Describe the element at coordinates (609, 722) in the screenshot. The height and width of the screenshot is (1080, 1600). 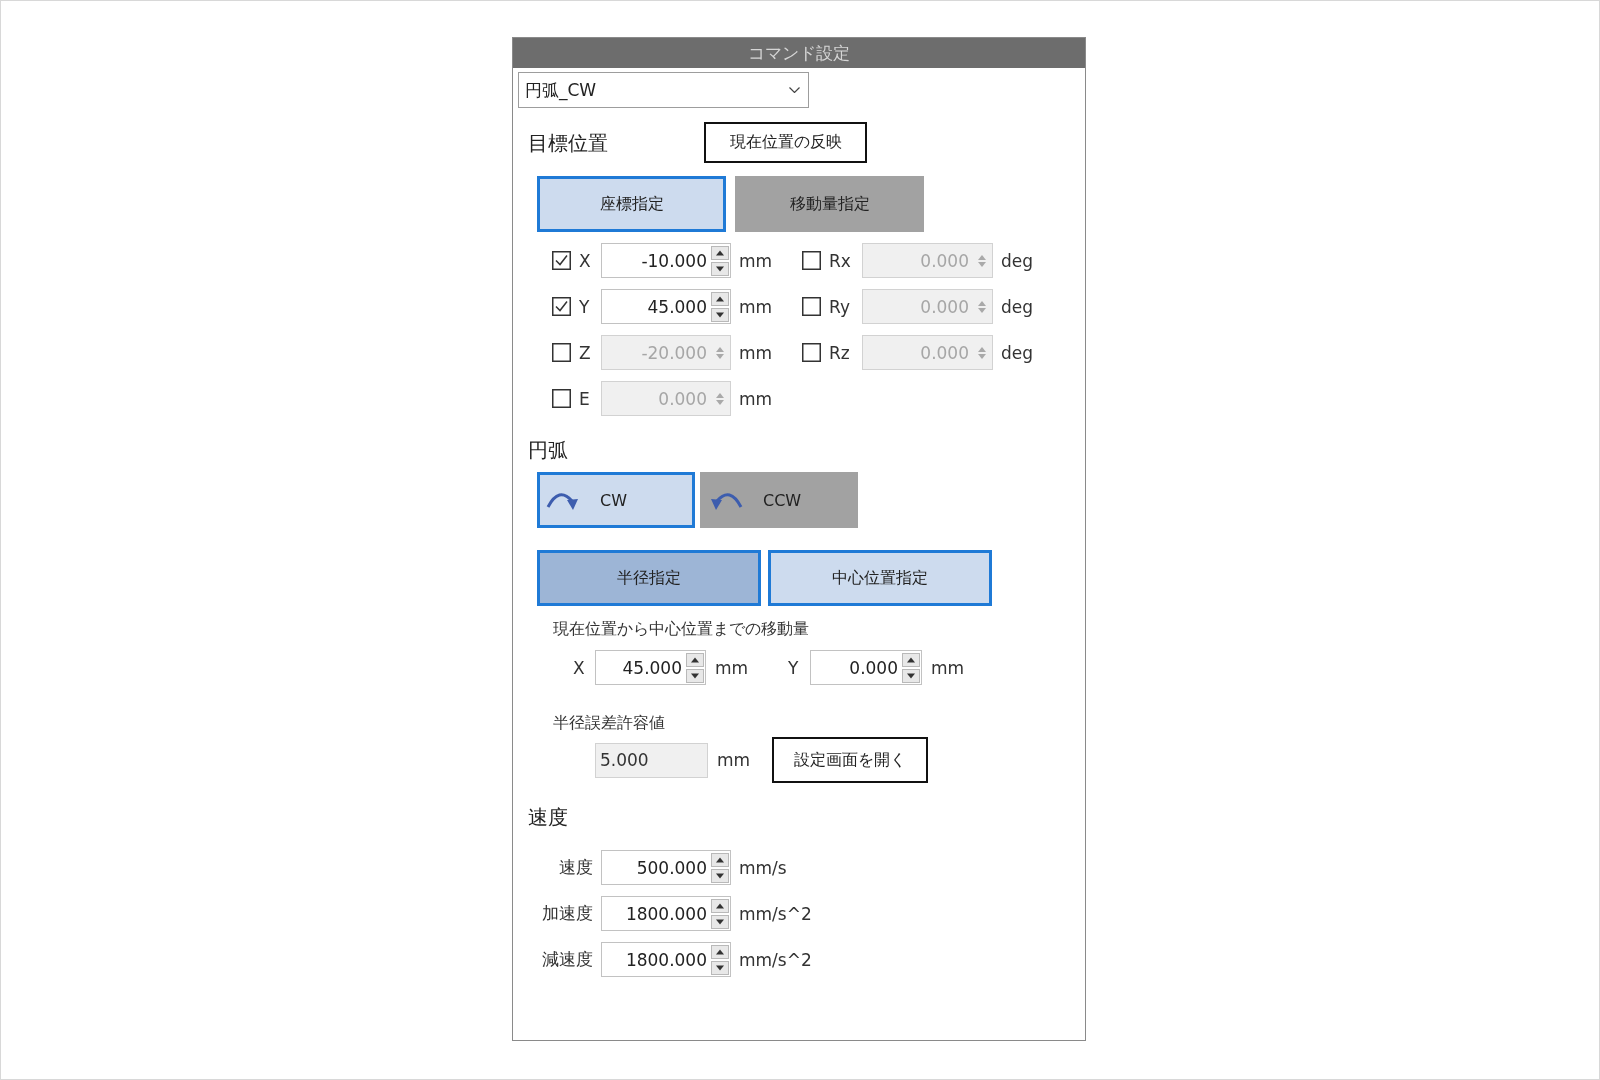
I see `field-caption: 半径誤差許容値` at that location.